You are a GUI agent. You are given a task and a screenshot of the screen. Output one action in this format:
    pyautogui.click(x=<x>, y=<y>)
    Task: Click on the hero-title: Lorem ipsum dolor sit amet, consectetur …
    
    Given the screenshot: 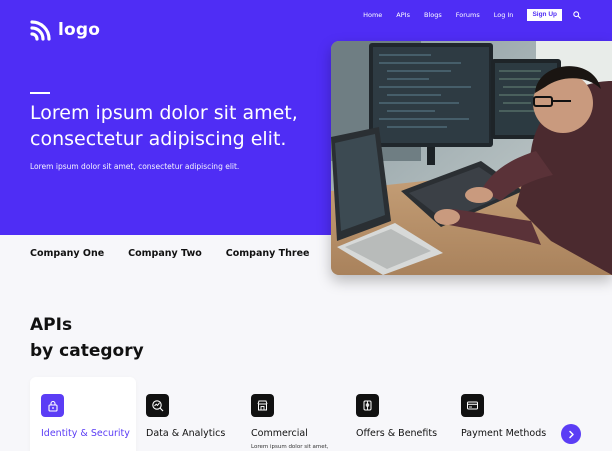 What is the action you would take?
    pyautogui.click(x=164, y=126)
    